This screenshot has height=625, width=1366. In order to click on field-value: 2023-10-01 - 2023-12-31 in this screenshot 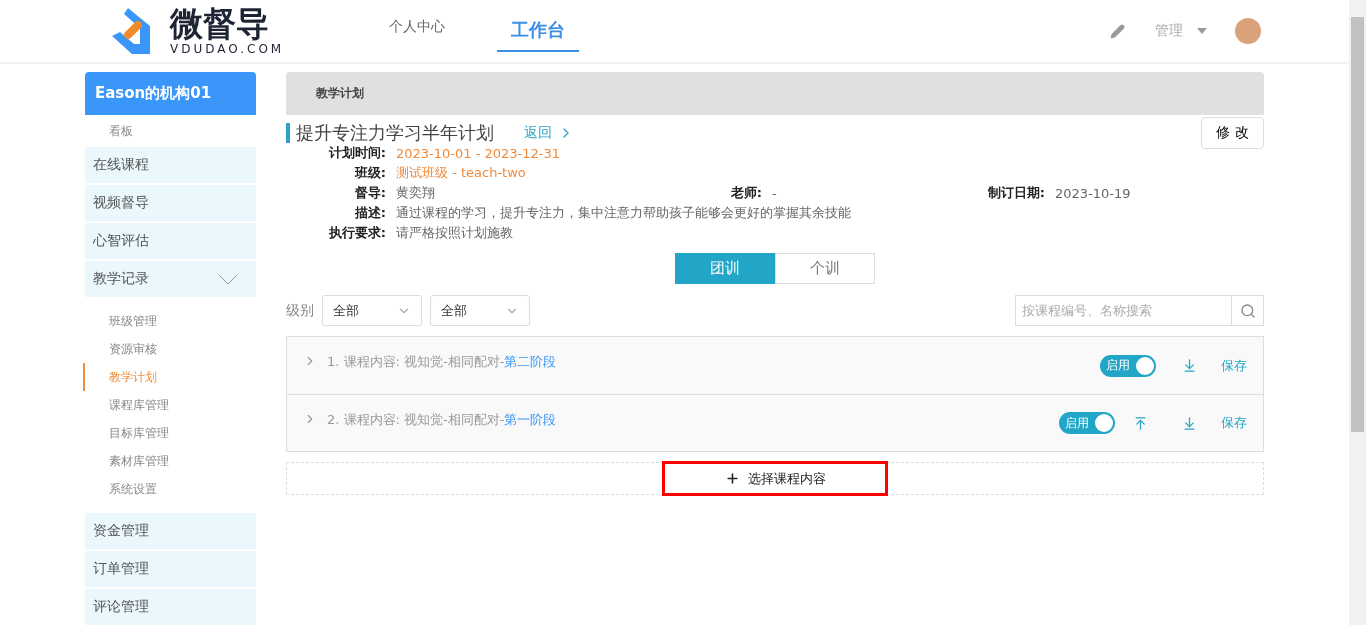, I will do `click(478, 153)`.